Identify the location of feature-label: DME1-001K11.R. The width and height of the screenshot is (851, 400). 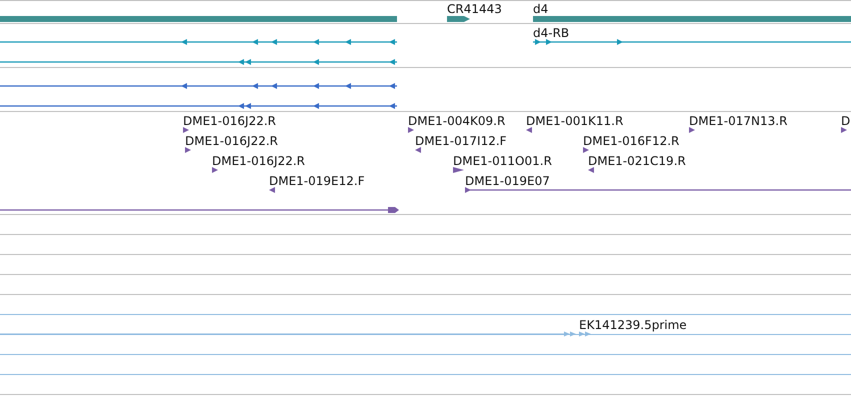
(575, 121).